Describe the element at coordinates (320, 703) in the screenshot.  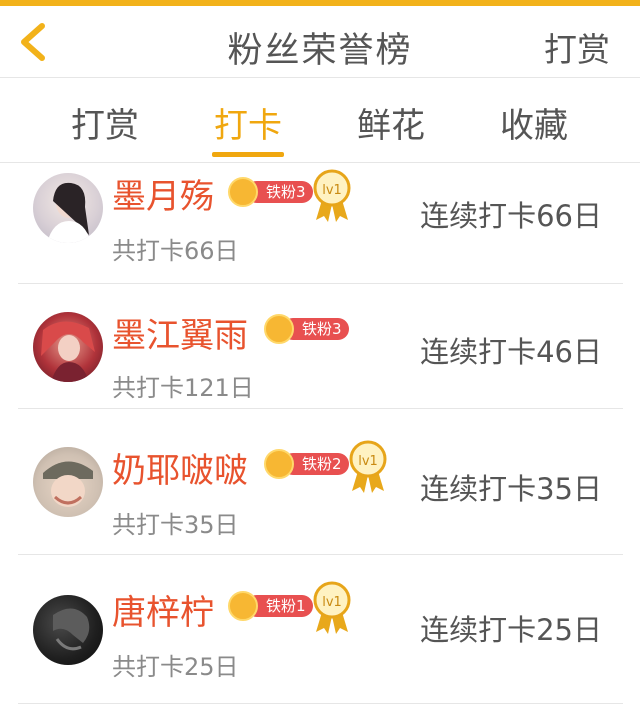
I see `row-divider` at that location.